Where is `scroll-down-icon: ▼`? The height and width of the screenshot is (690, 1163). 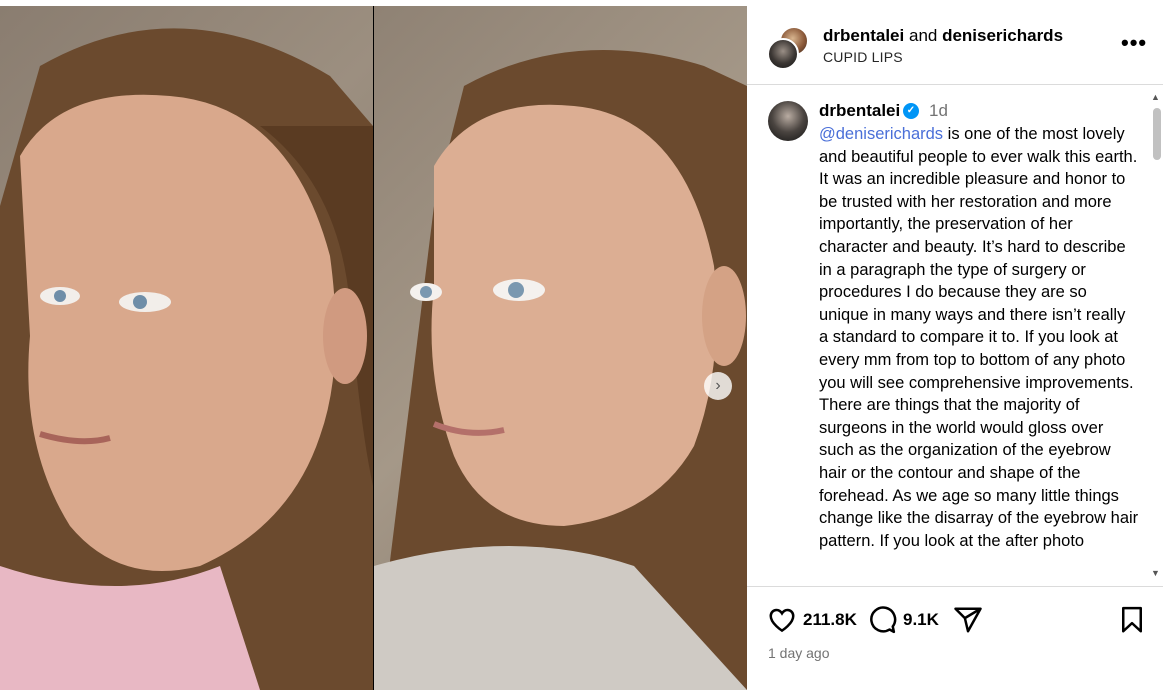
scroll-down-icon: ▼ is located at coordinates (1155, 573).